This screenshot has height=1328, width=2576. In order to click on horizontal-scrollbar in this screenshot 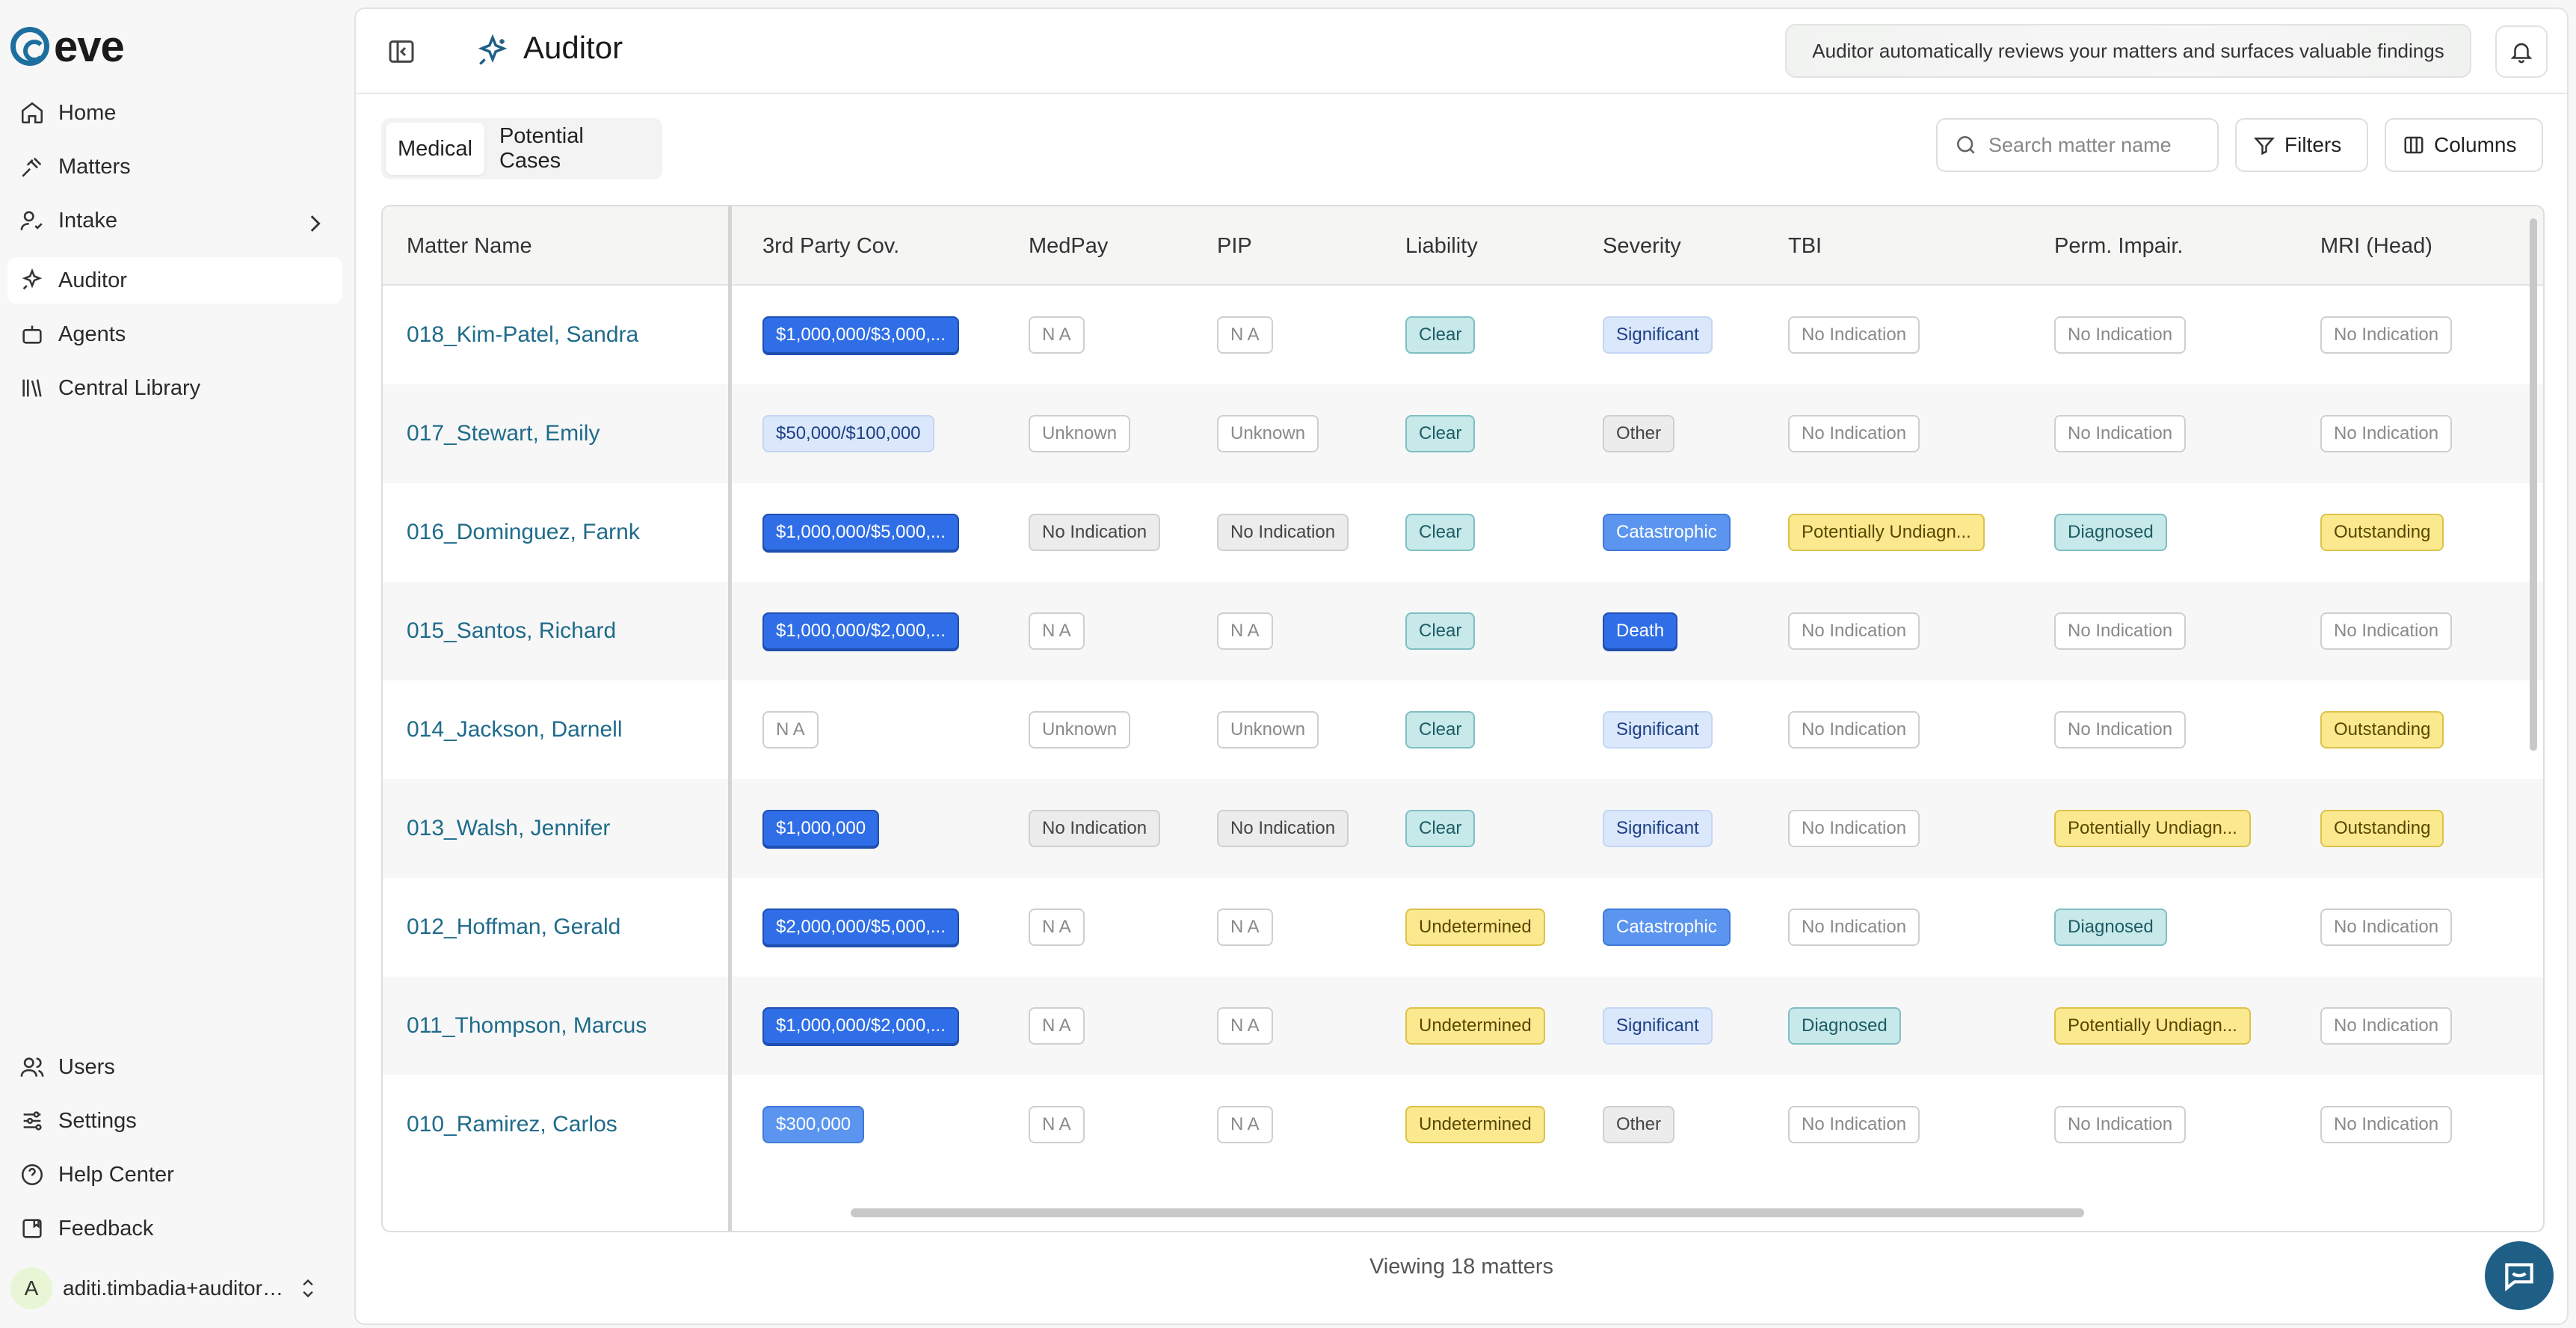, I will do `click(1467, 1212)`.